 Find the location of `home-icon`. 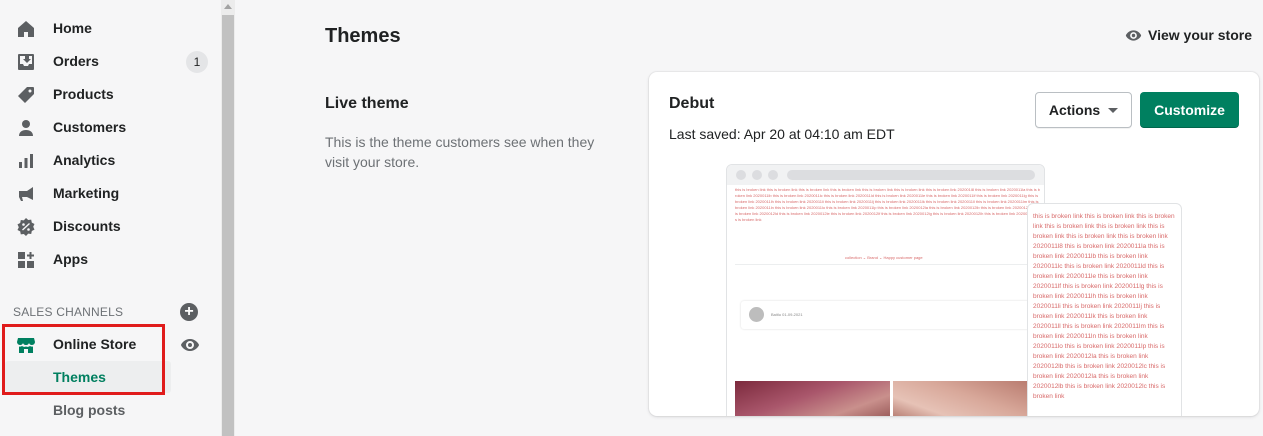

home-icon is located at coordinates (26, 29).